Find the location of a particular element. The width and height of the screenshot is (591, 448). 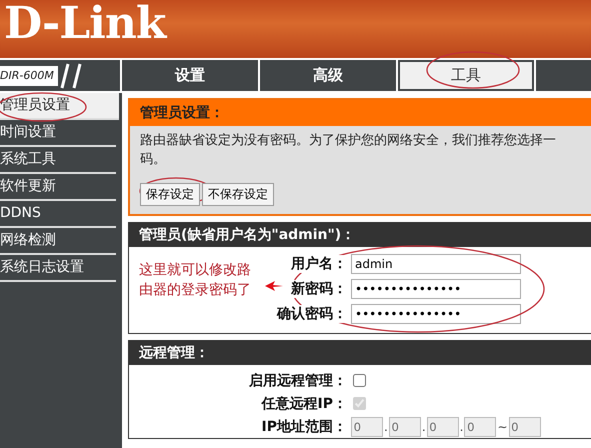

sidebar-item: 网络检测 is located at coordinates (58, 241).